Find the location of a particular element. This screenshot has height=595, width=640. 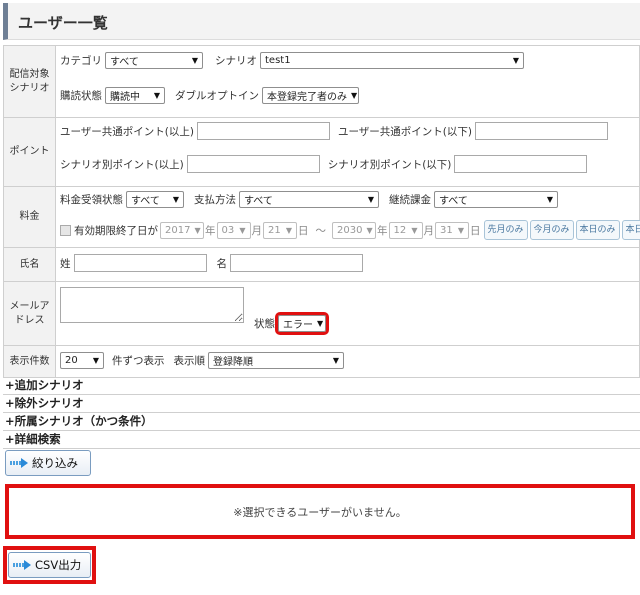

points-row-label: ポイント is located at coordinates (29, 152).